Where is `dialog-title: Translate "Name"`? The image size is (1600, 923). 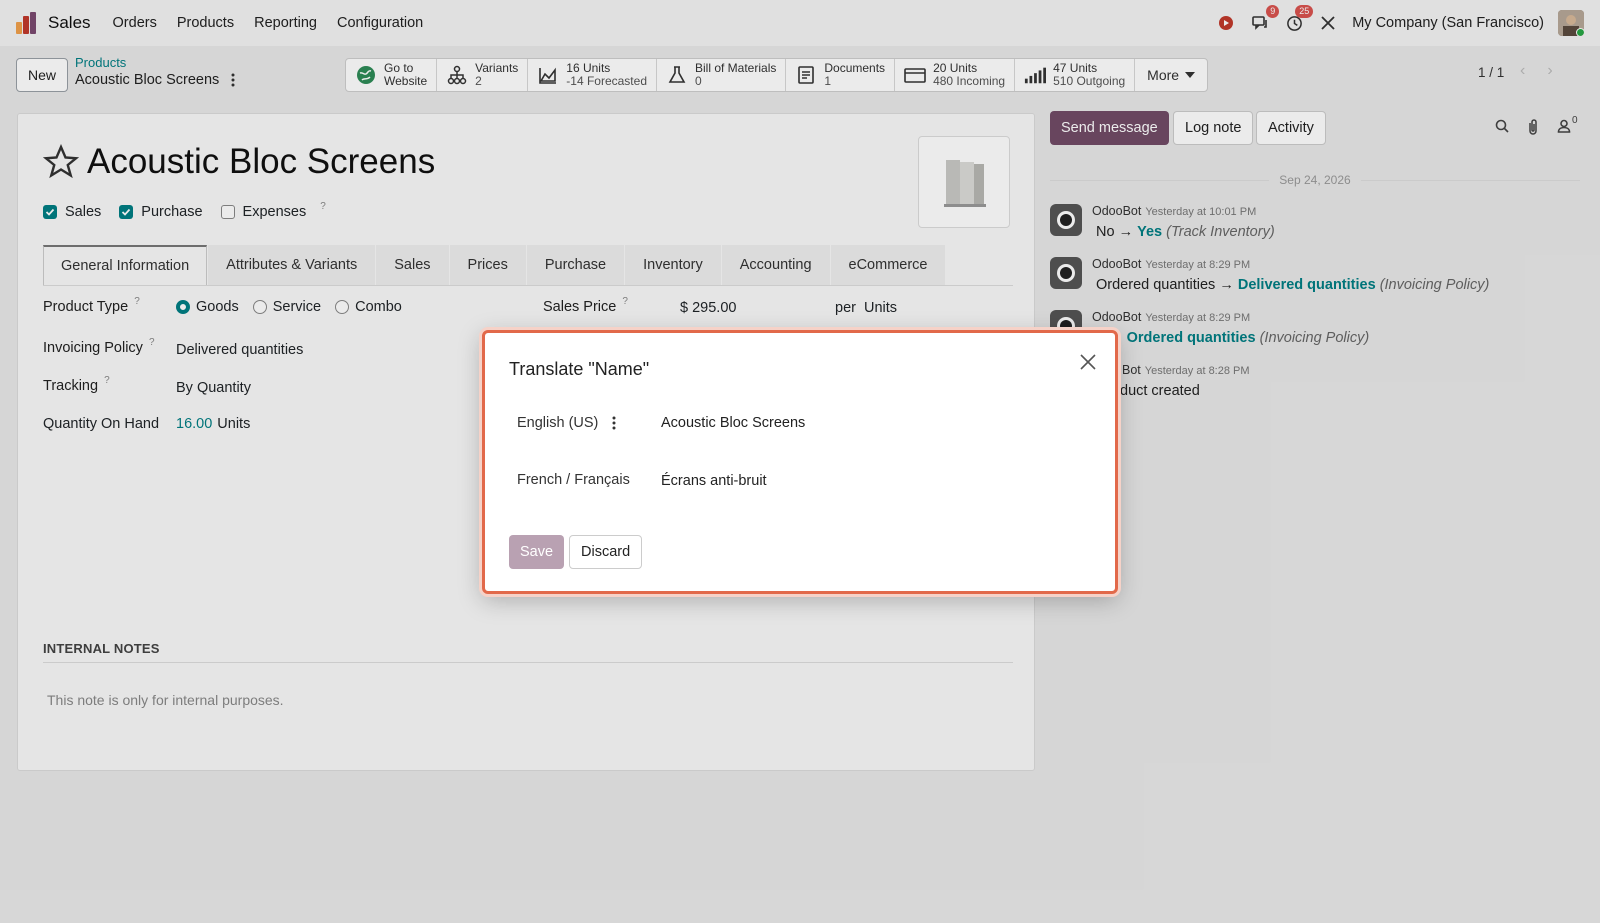
dialog-title: Translate "Name" is located at coordinates (579, 369).